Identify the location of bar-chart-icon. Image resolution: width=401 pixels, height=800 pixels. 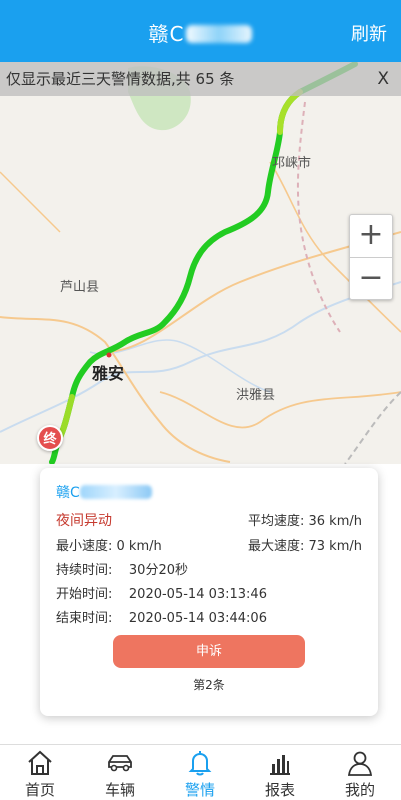
(280, 765).